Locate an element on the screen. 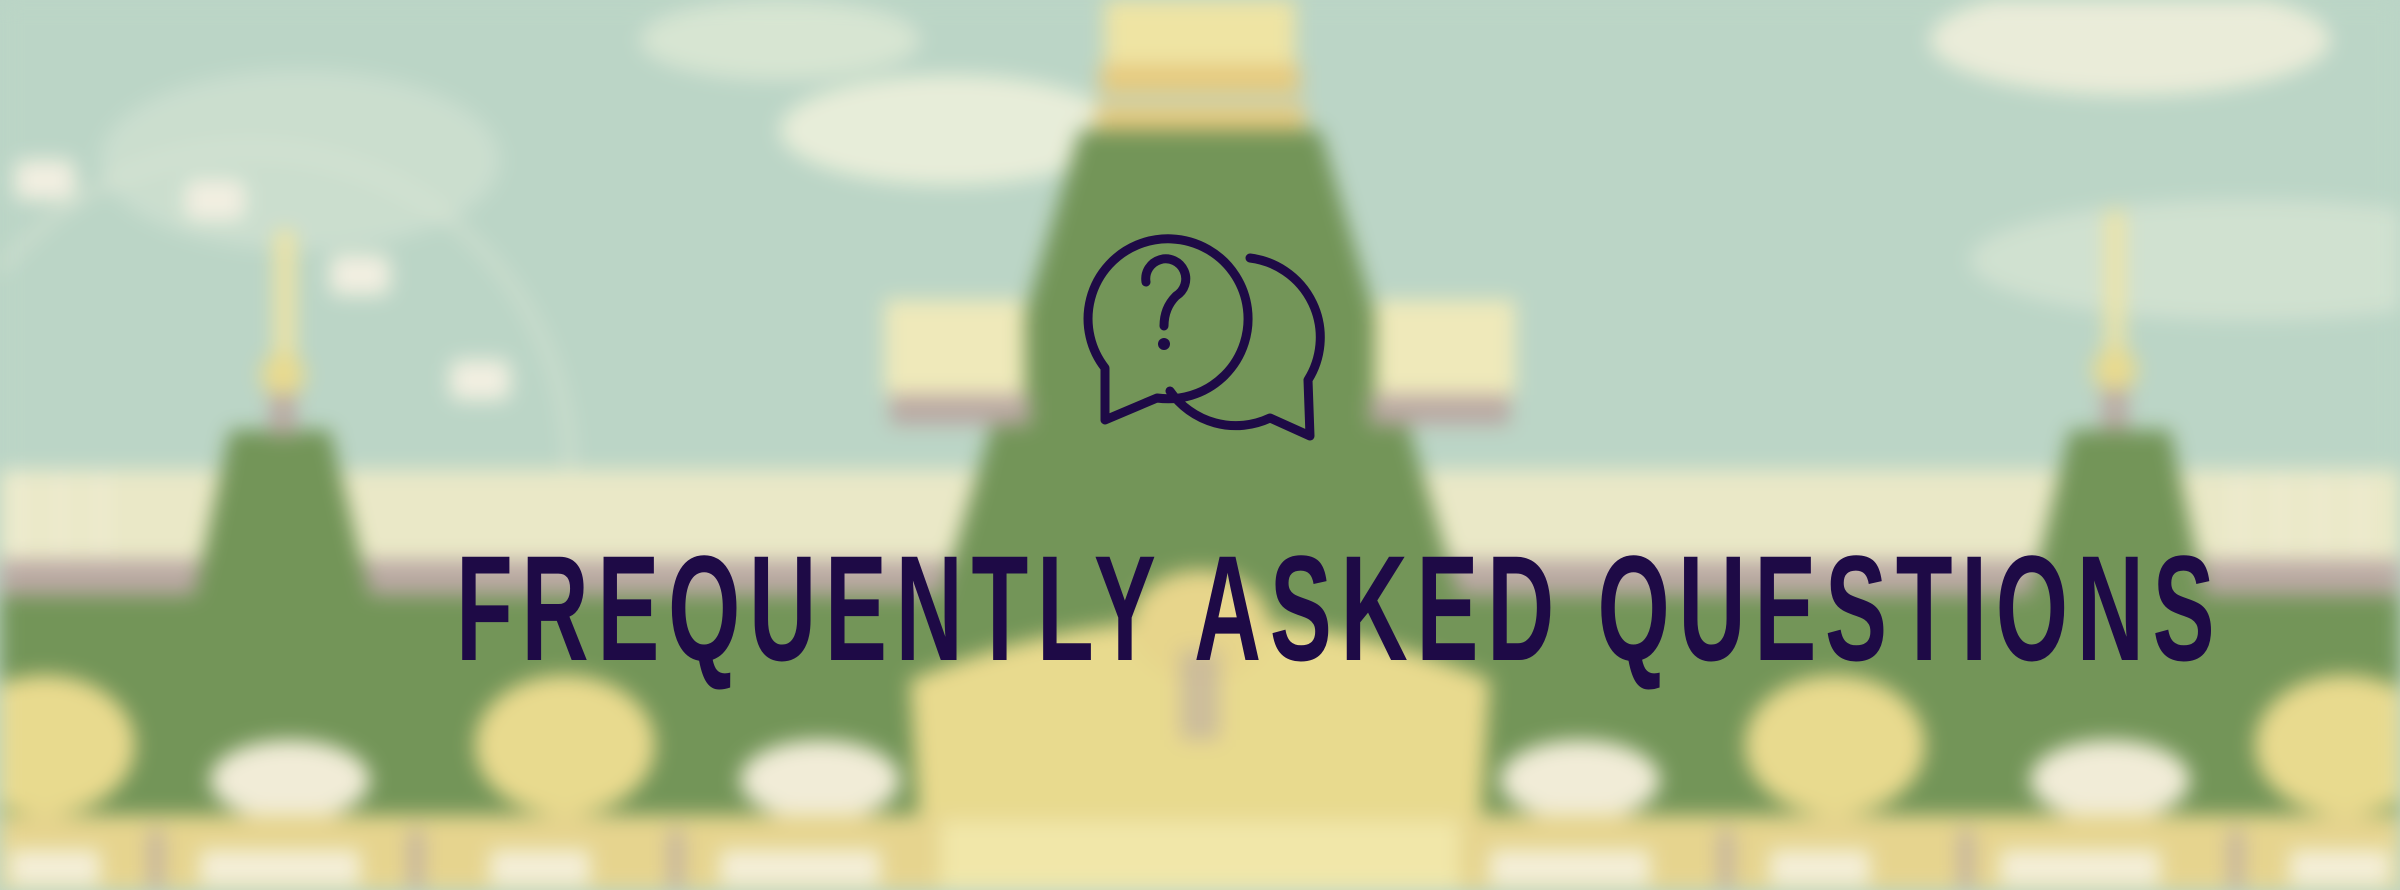 The width and height of the screenshot is (2400, 890). page-title: FREQUENTLY ASKED QUESTIONS is located at coordinates (1340, 607).